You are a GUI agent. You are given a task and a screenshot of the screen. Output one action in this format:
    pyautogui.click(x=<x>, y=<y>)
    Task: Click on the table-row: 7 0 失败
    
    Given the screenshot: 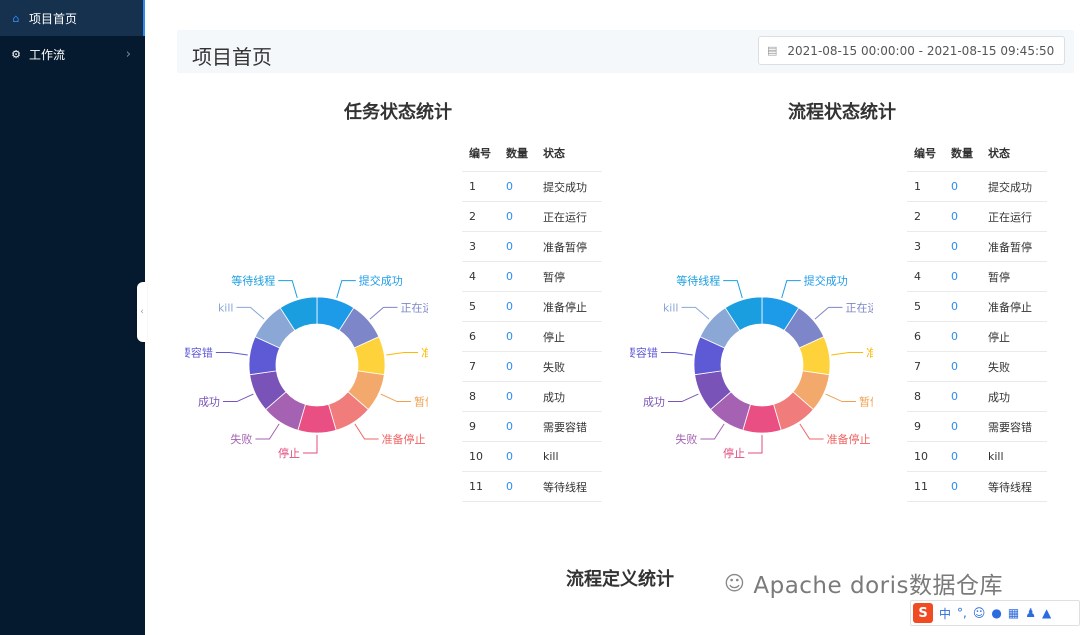 What is the action you would take?
    pyautogui.click(x=977, y=366)
    